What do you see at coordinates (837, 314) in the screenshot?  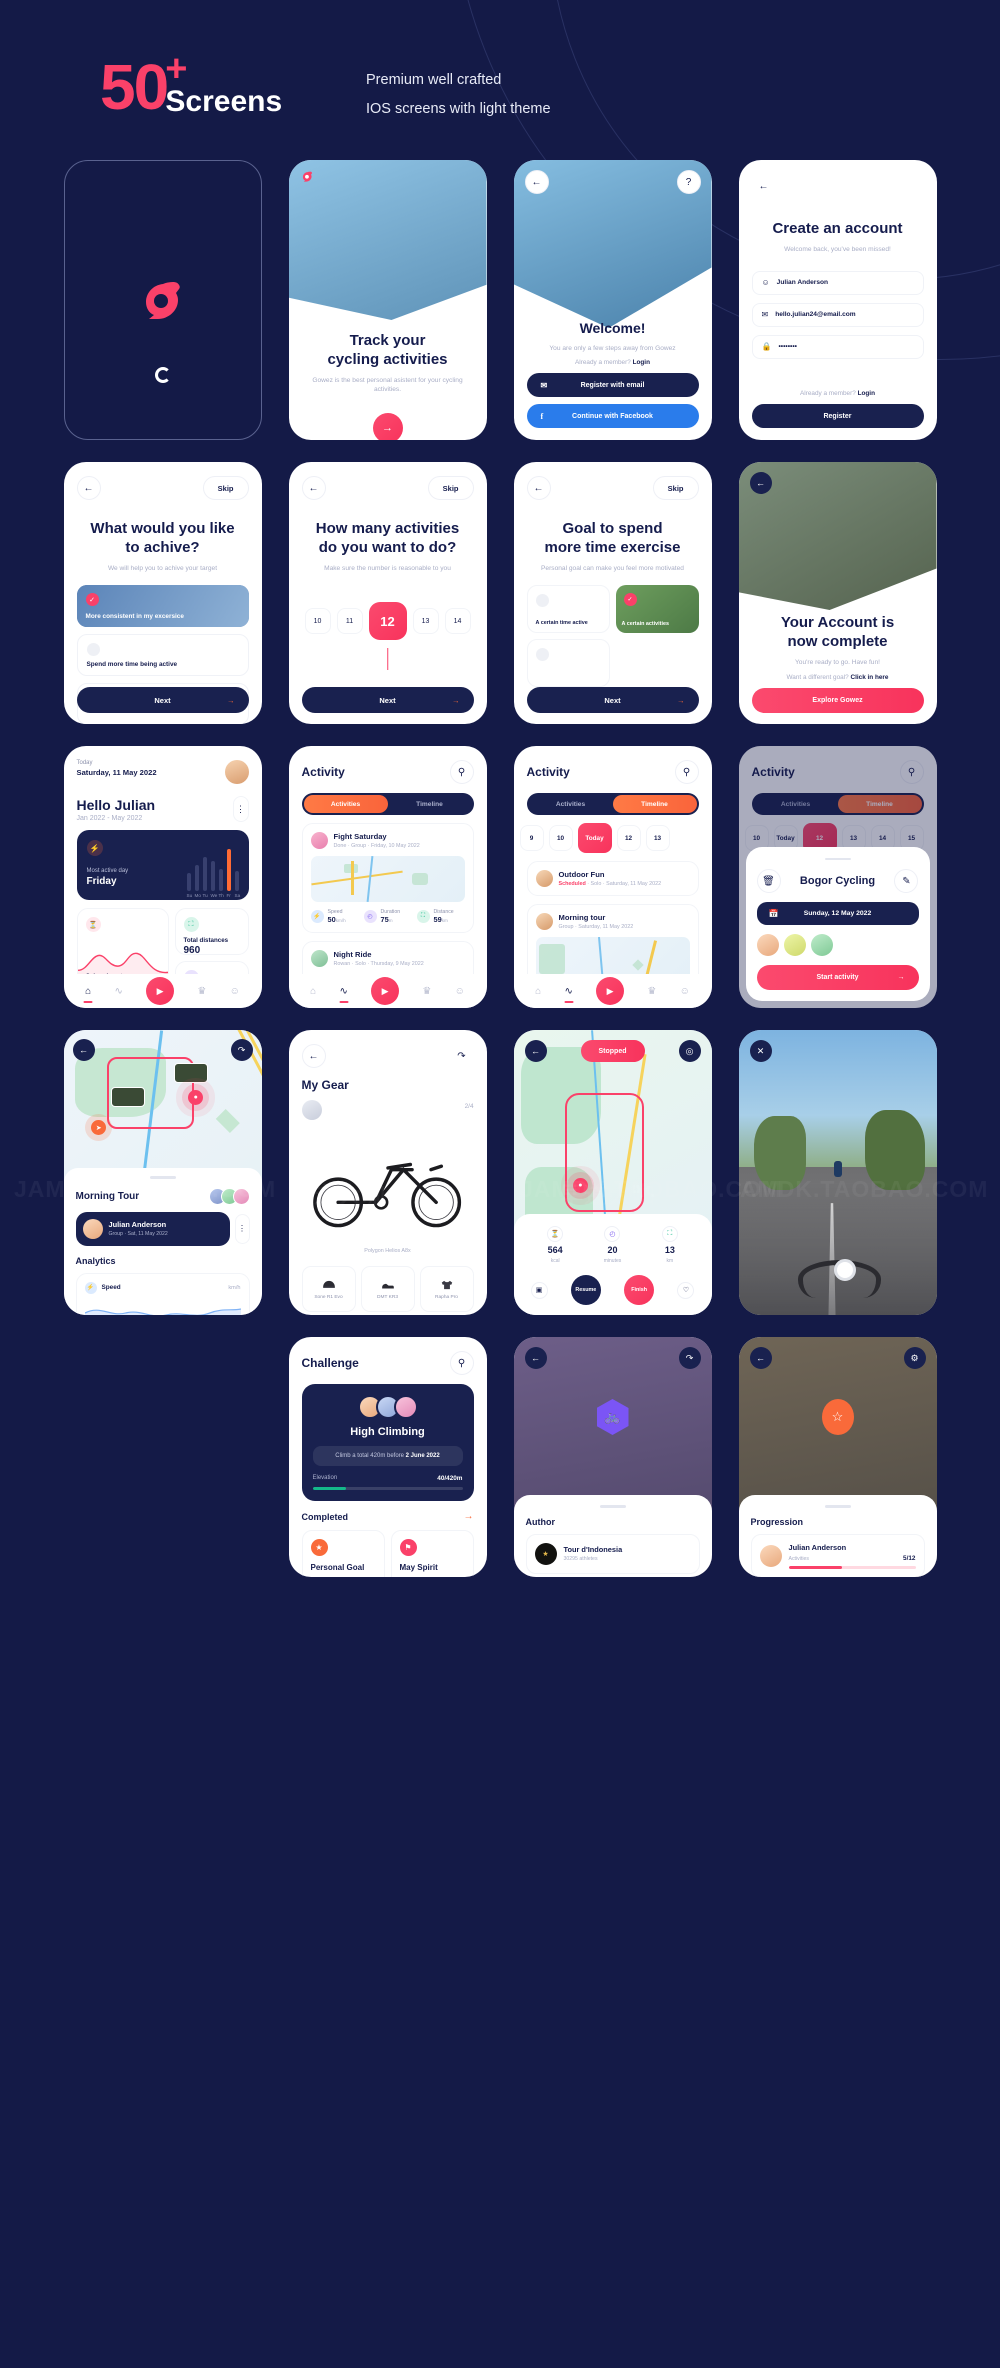 I see `email-field: ✉ hello.julian24@email.com` at bounding box center [837, 314].